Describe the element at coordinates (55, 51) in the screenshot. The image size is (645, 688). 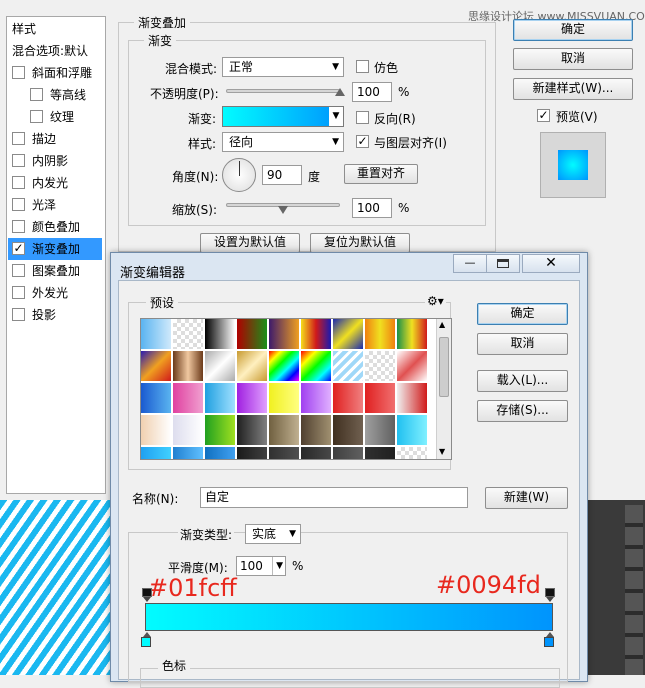
I see `sidebar-item-0: 混合选项:默认` at that location.